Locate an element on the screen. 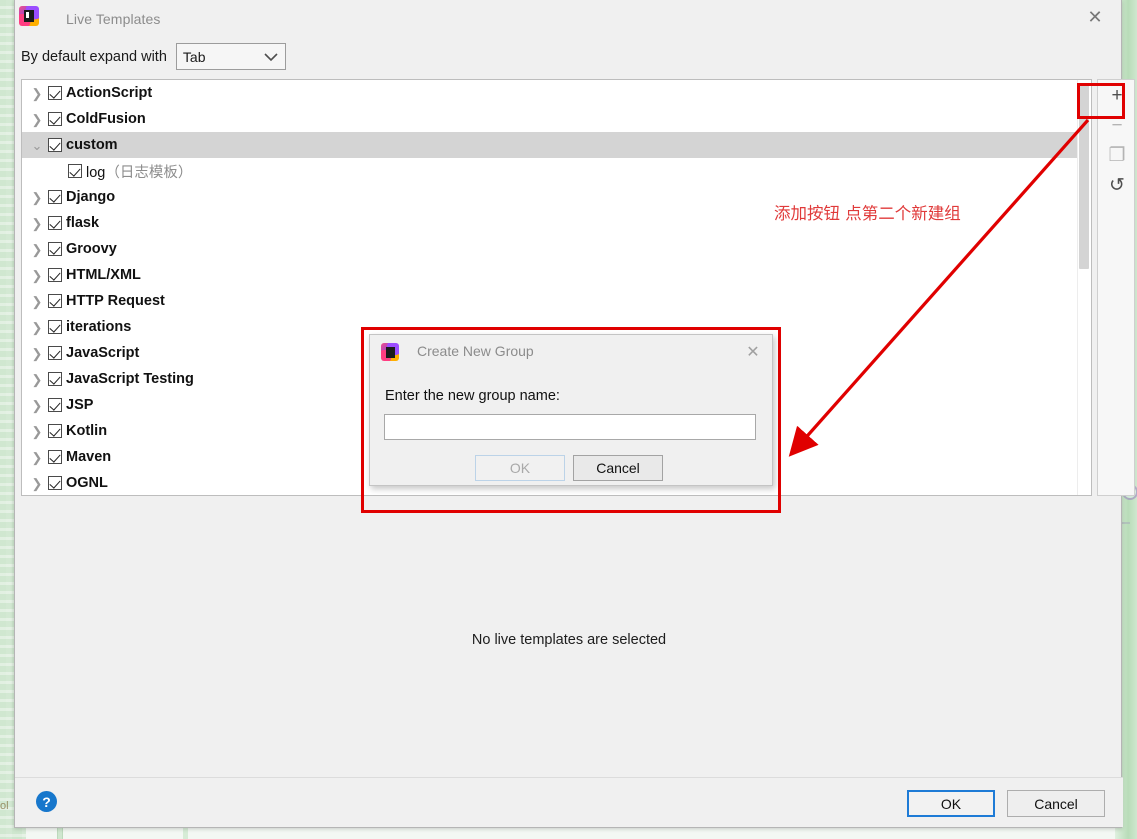 The height and width of the screenshot is (839, 1137). window-title: Live Templates is located at coordinates (113, 18).